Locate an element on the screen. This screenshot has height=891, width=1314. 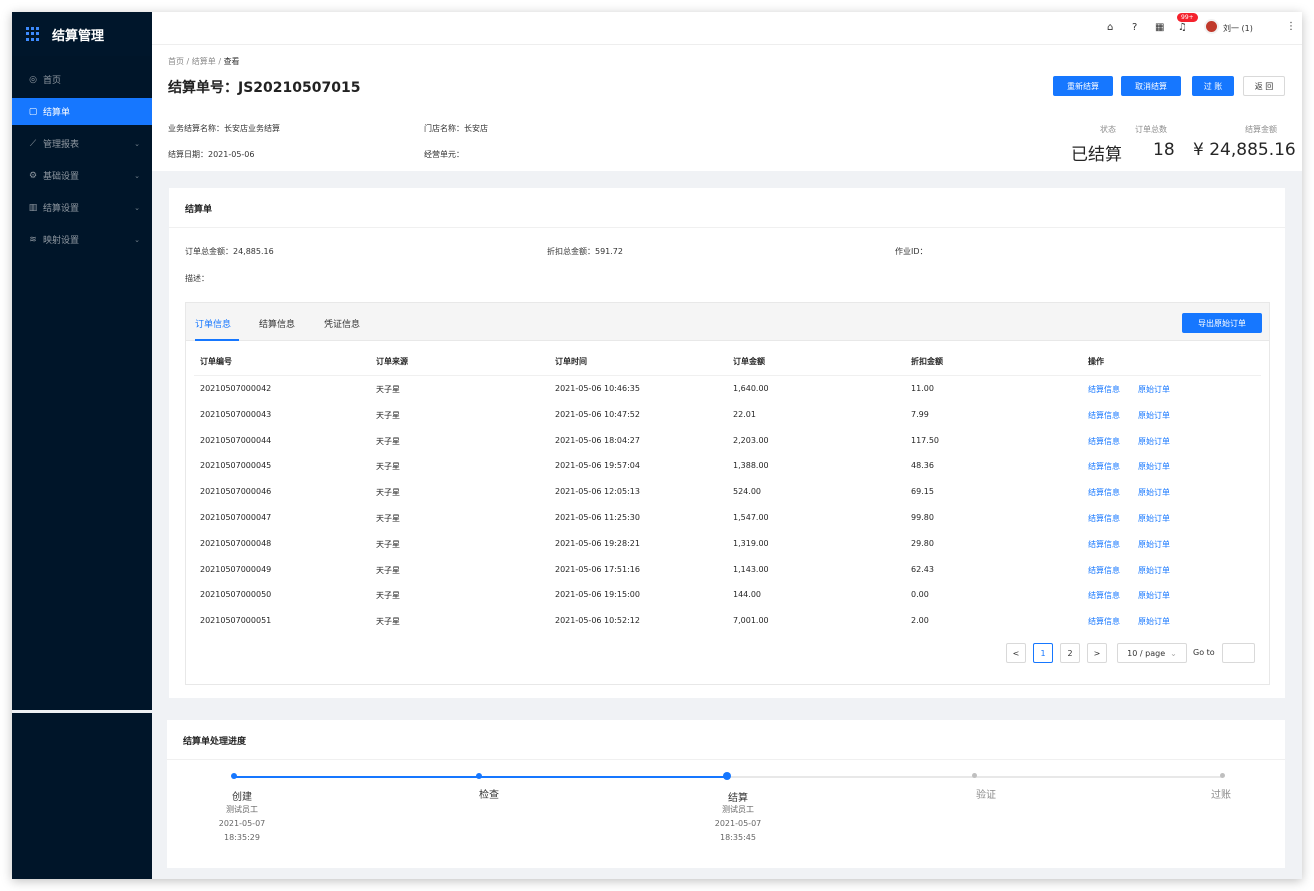
order-id-cell: 20210507000044 is located at coordinates (236, 440).